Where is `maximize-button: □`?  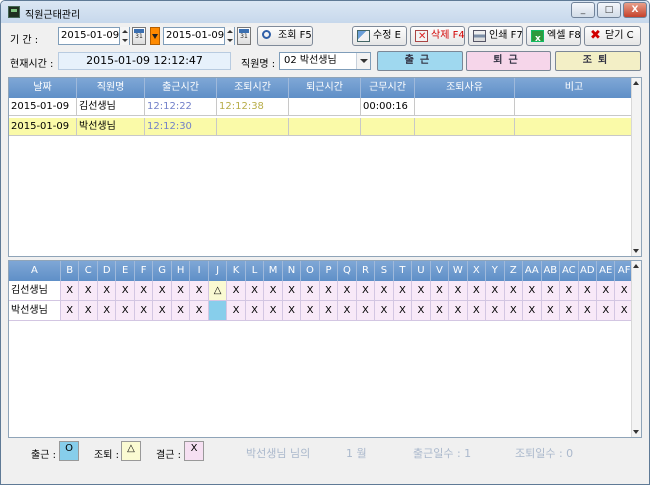 maximize-button: □ is located at coordinates (609, 10).